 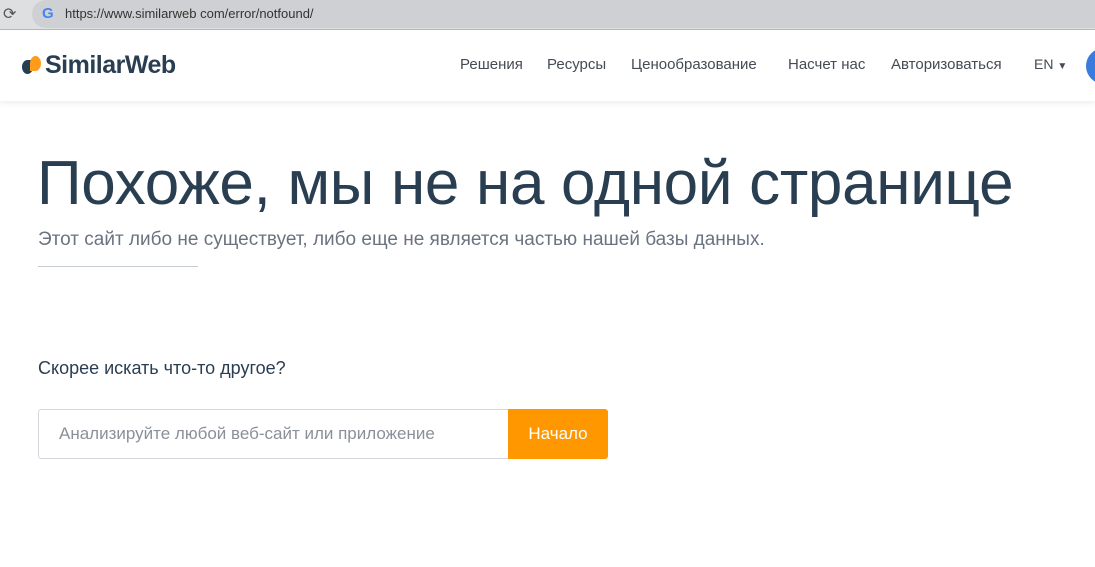 What do you see at coordinates (491, 64) in the screenshot?
I see `nav-solutions: Решения` at bounding box center [491, 64].